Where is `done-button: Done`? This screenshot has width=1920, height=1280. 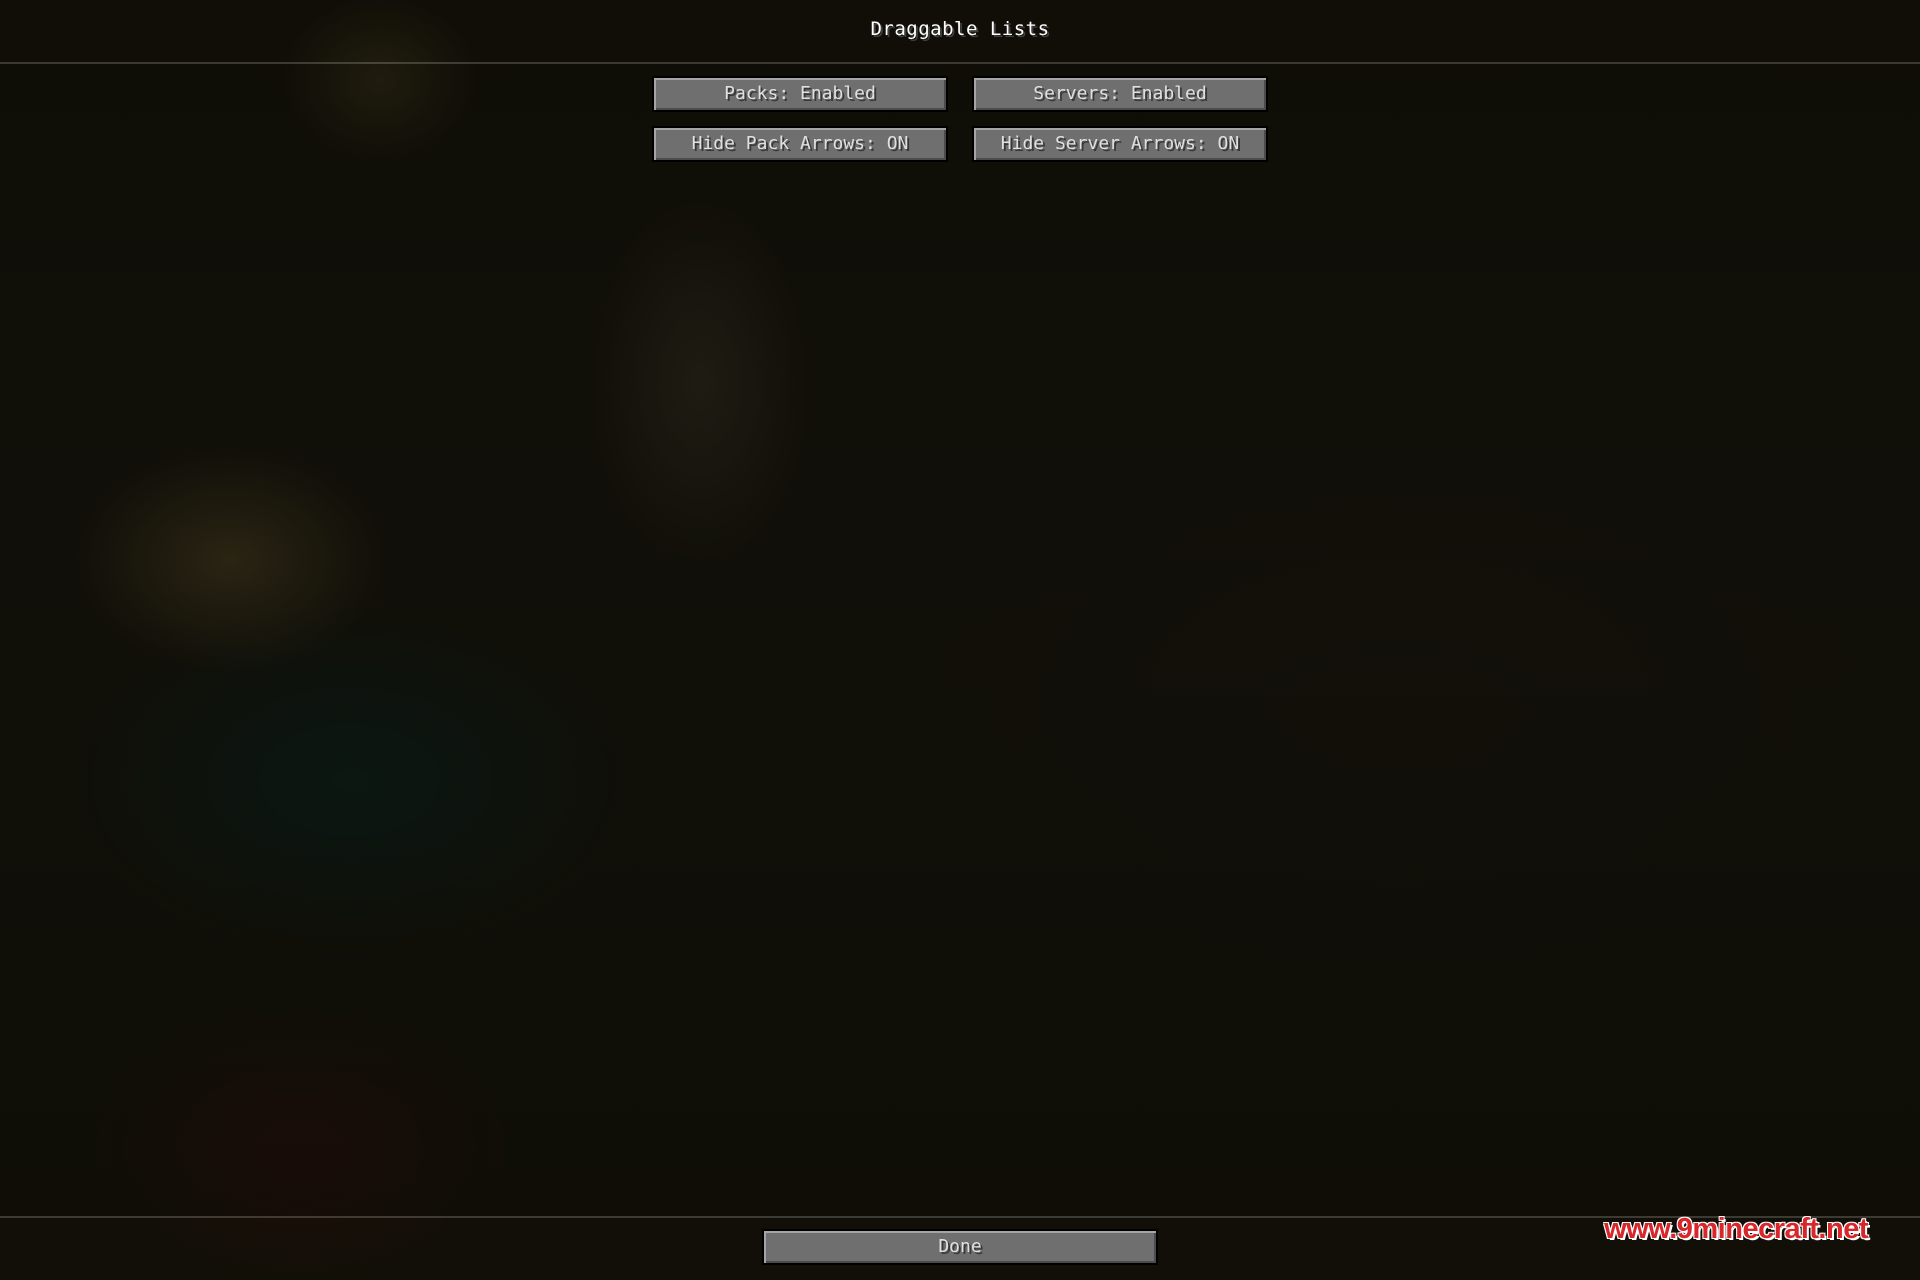
done-button: Done is located at coordinates (960, 1247).